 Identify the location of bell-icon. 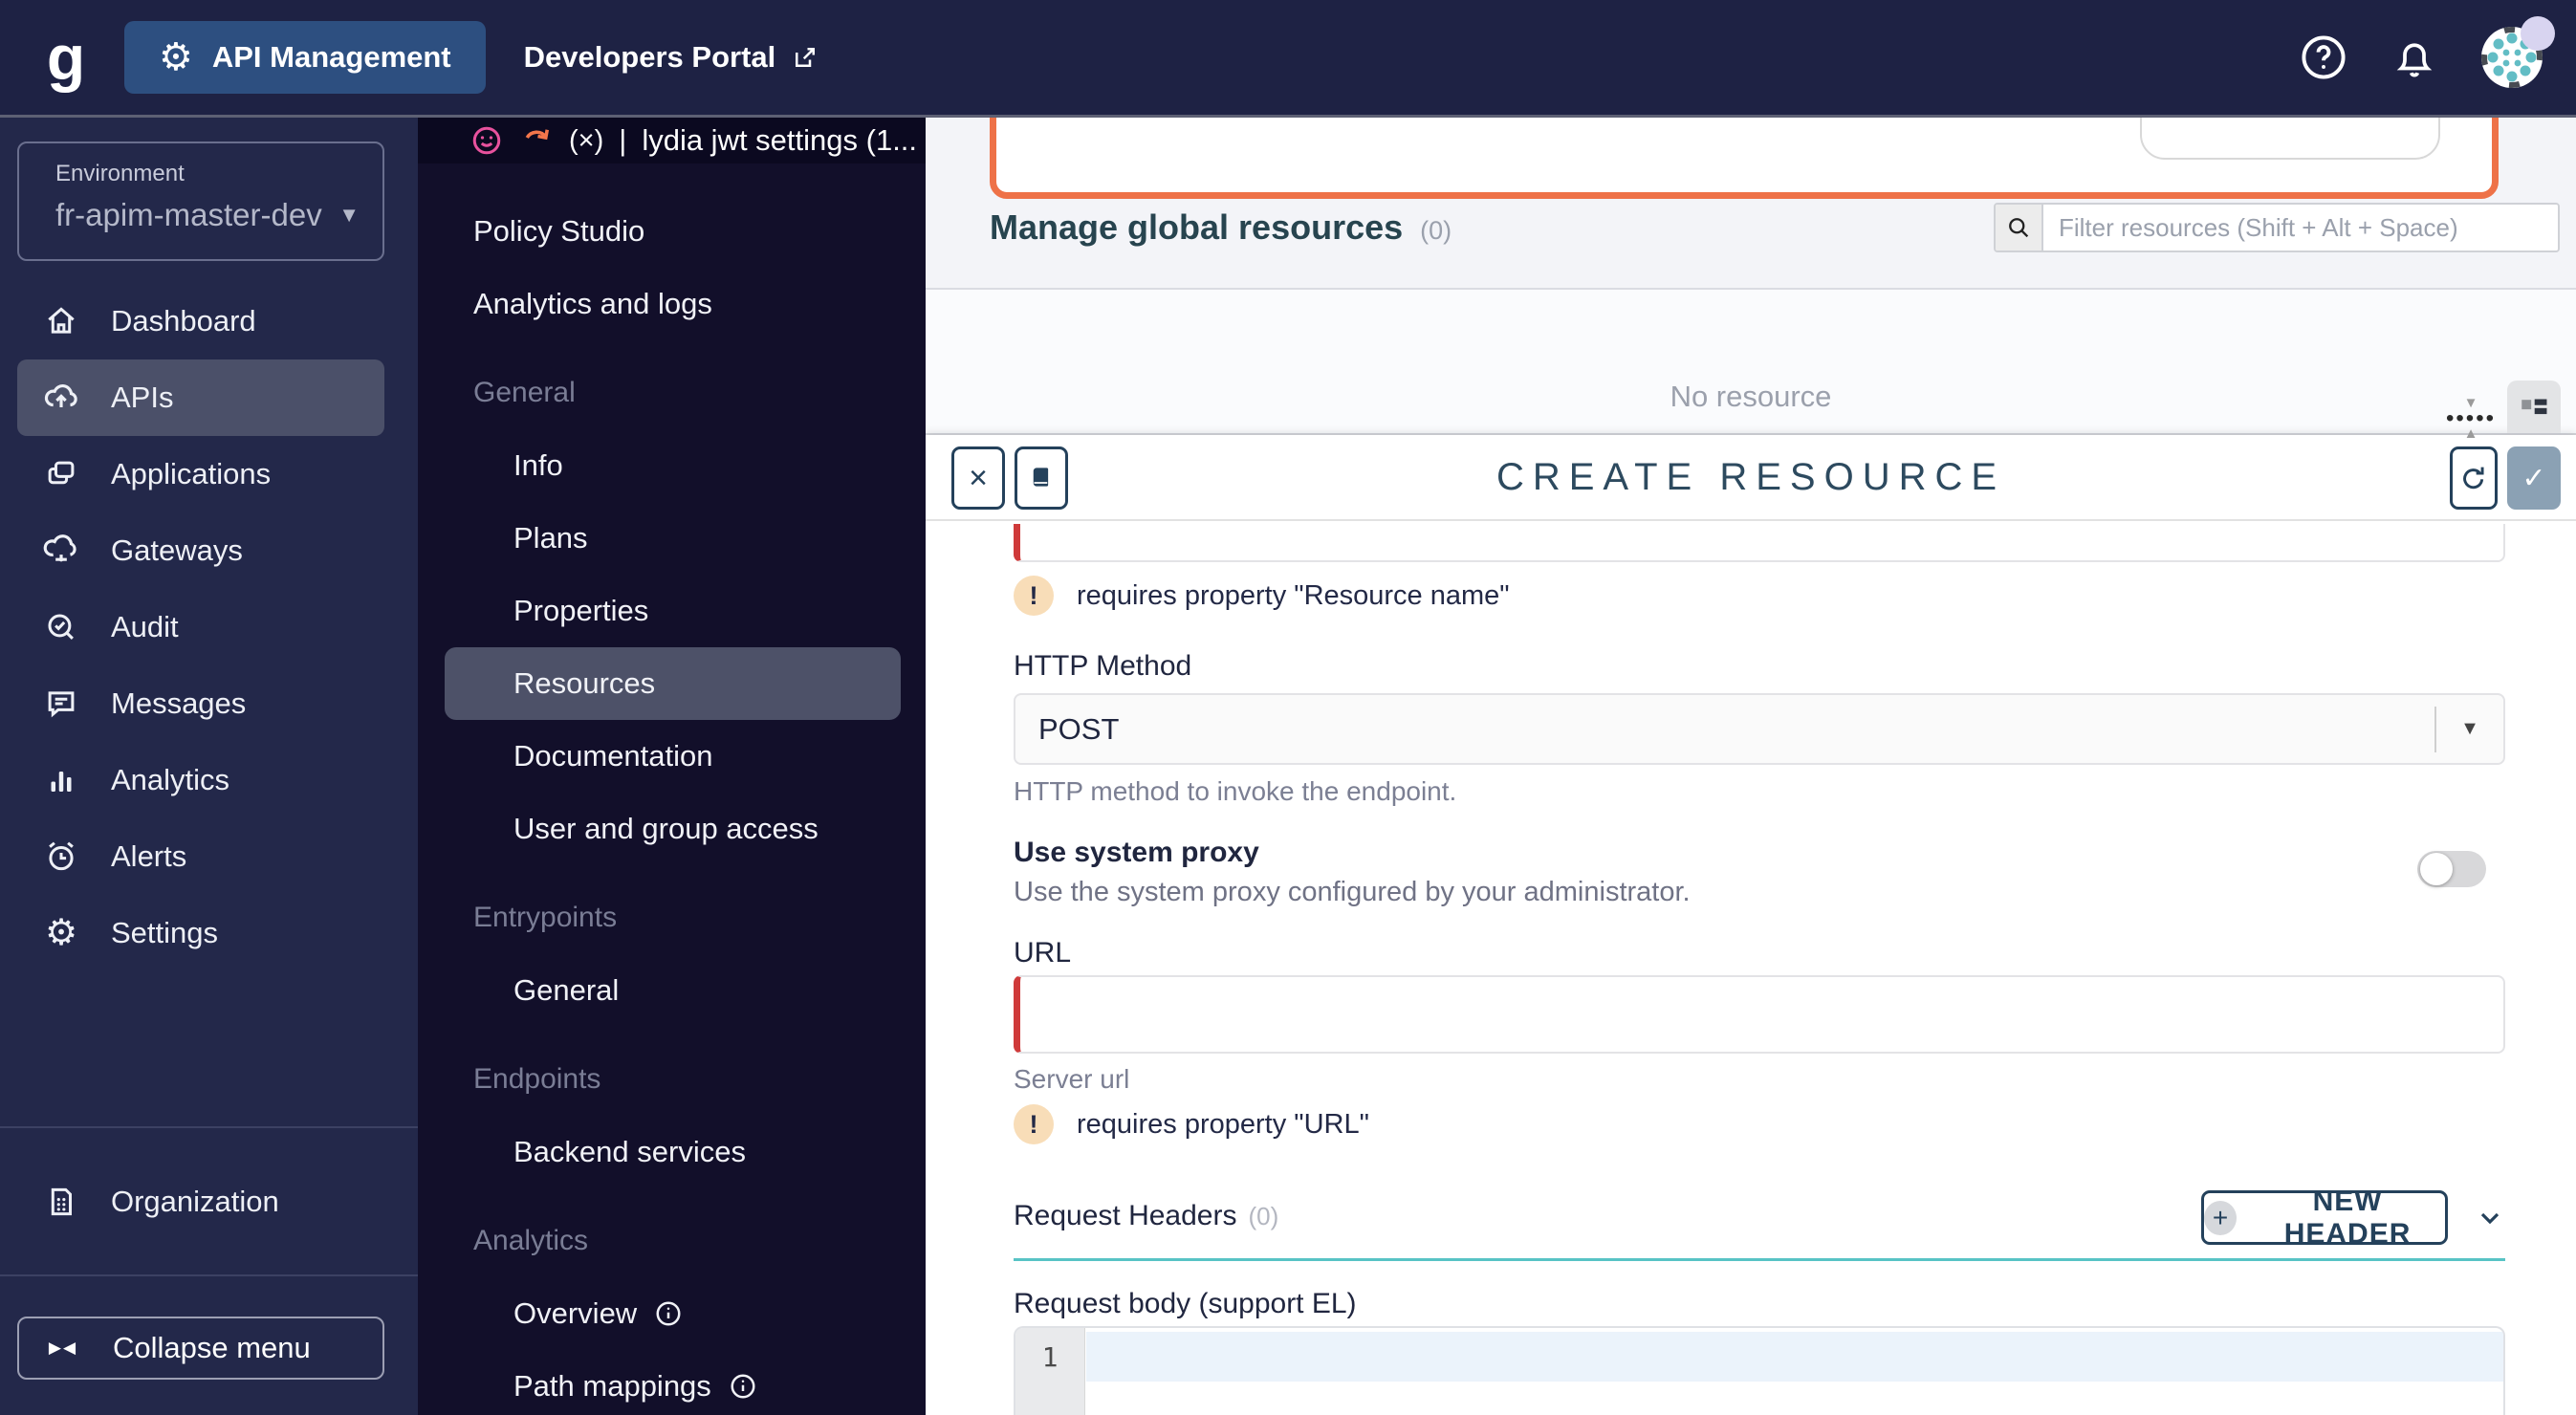
(2414, 60).